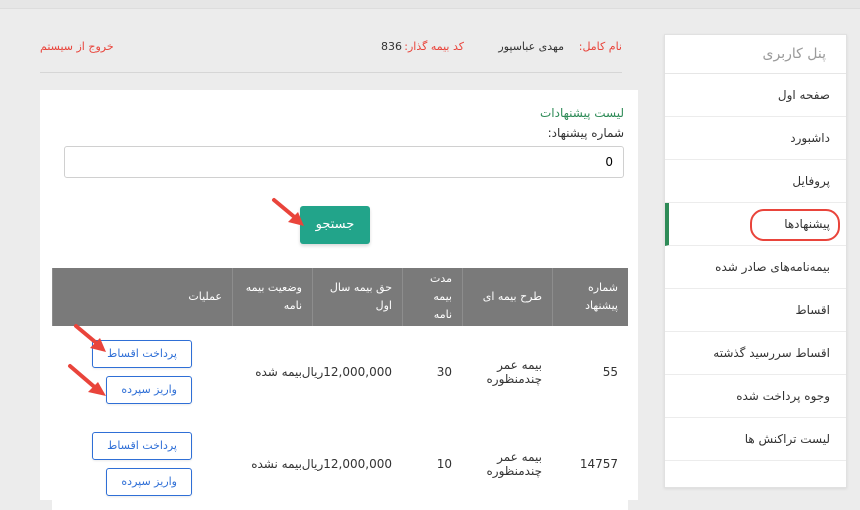 This screenshot has height=510, width=860. Describe the element at coordinates (755, 181) in the screenshot. I see `sidebar-item-profile: پروفایل` at that location.